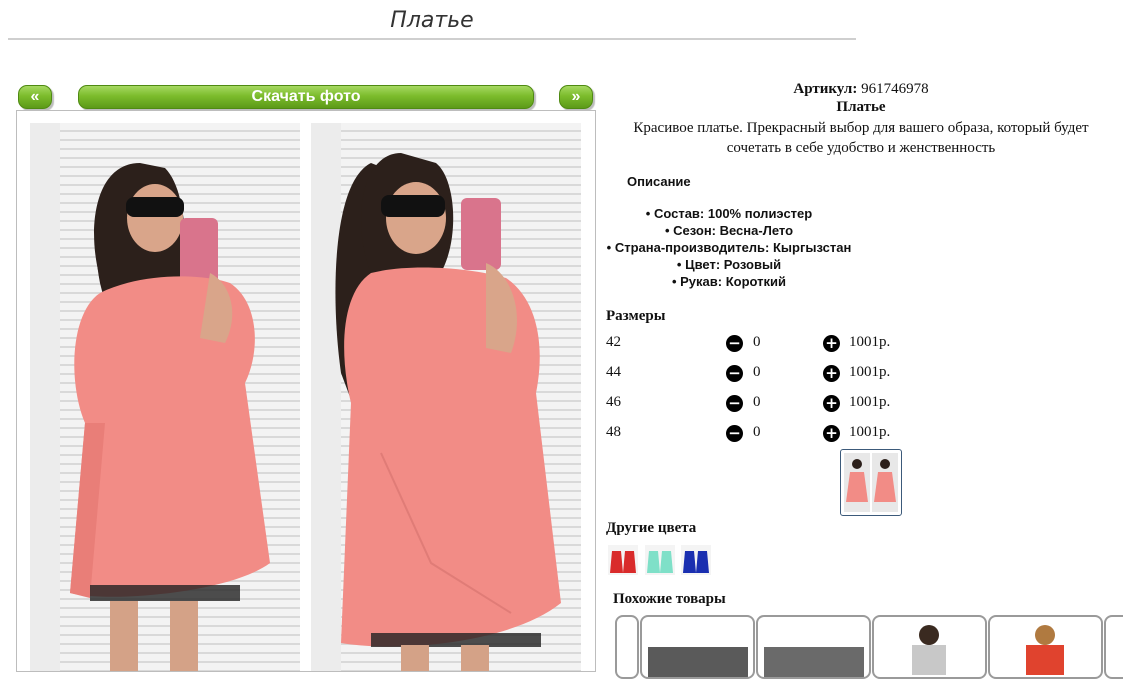  What do you see at coordinates (669, 599) in the screenshot?
I see `similar-products-heading: Похожие товары` at bounding box center [669, 599].